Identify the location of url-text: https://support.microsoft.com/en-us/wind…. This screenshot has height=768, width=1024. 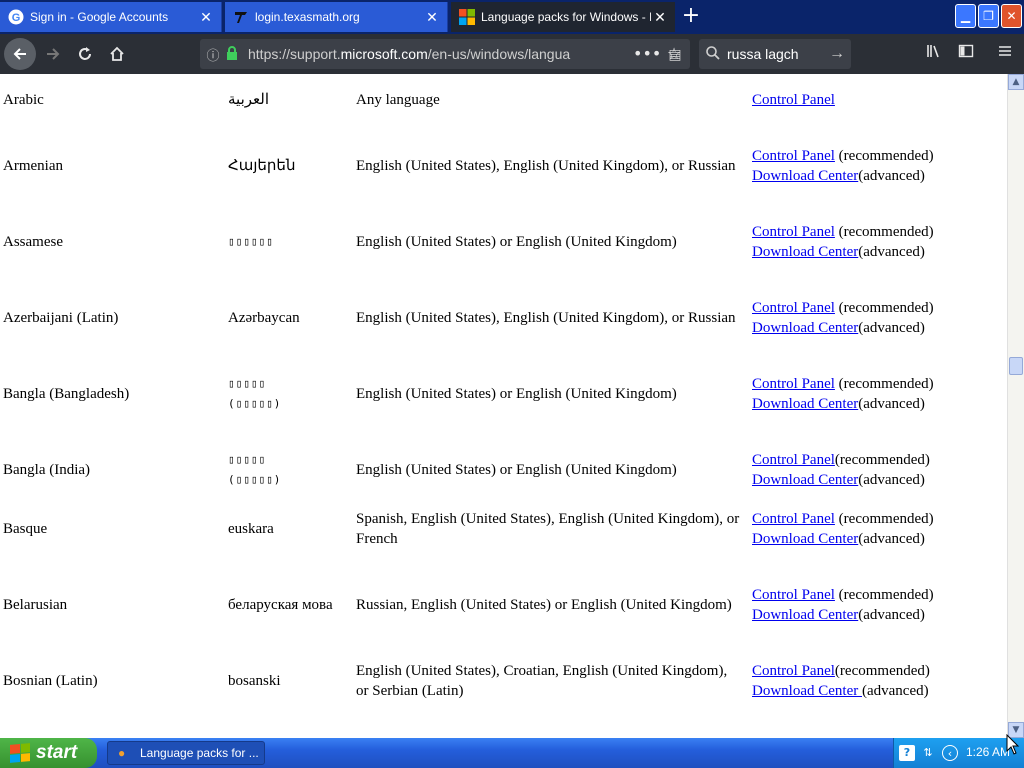
(452, 54).